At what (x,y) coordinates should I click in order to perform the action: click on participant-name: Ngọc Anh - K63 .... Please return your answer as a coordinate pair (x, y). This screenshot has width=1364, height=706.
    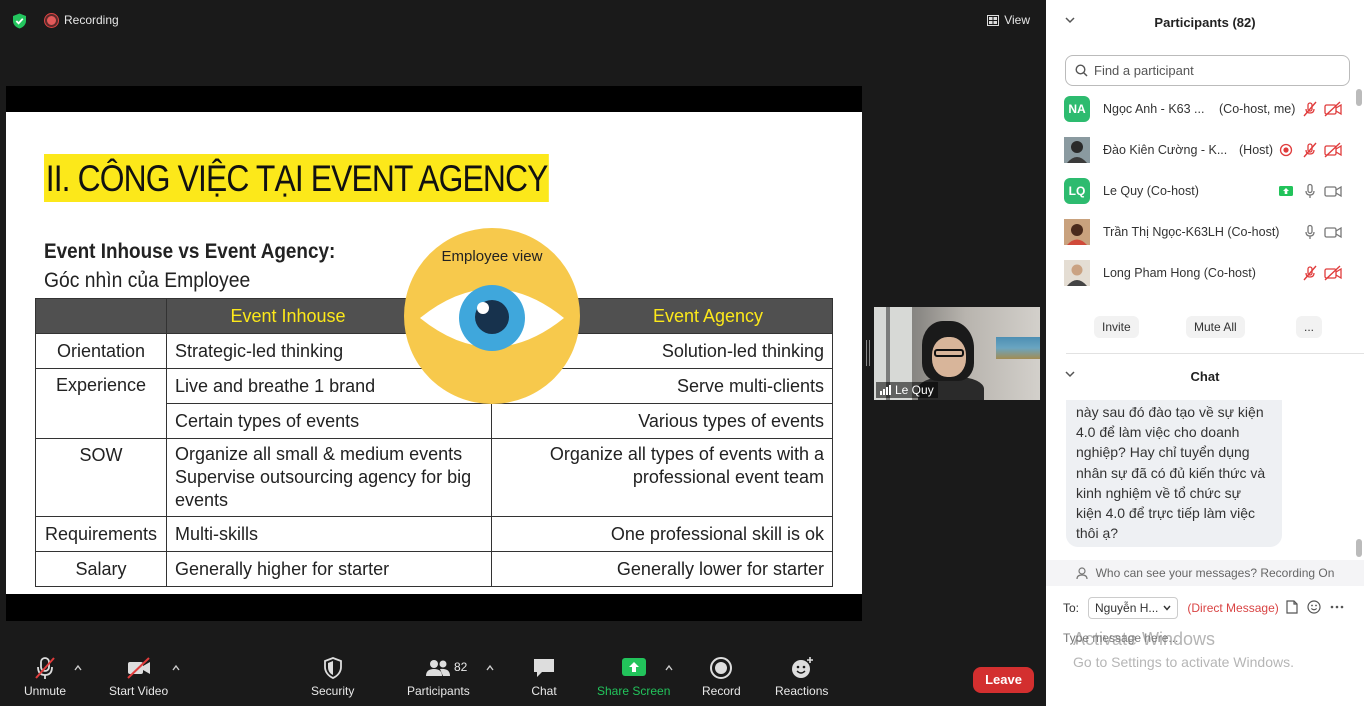
    Looking at the image, I should click on (1154, 109).